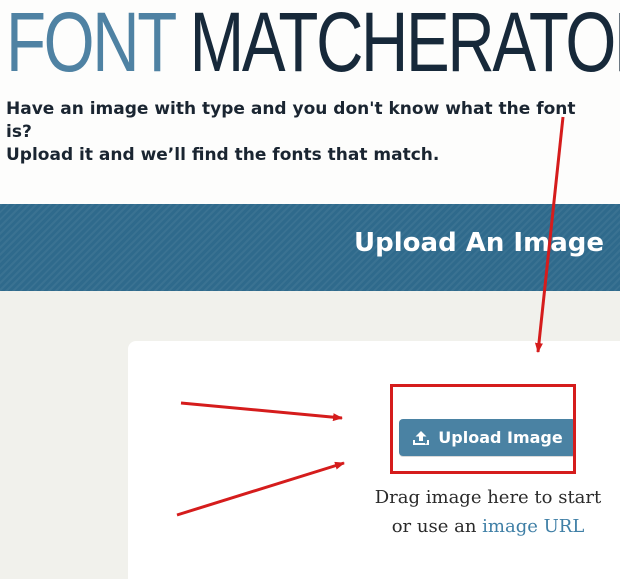 This screenshot has height=579, width=620. I want to click on drag-text-line-2: or use an image URL, so click(488, 526).